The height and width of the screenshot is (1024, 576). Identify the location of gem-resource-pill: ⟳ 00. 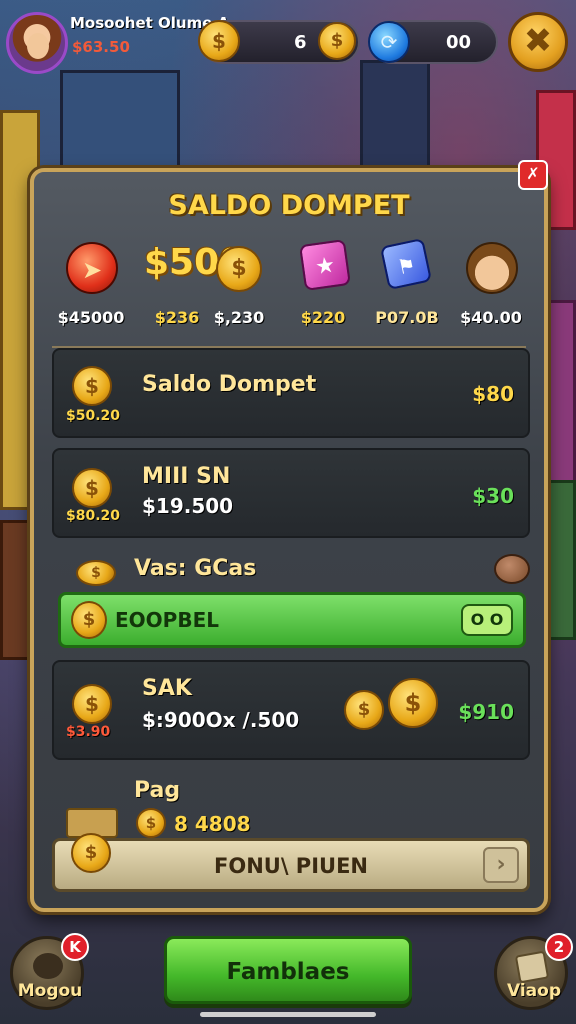
(433, 42).